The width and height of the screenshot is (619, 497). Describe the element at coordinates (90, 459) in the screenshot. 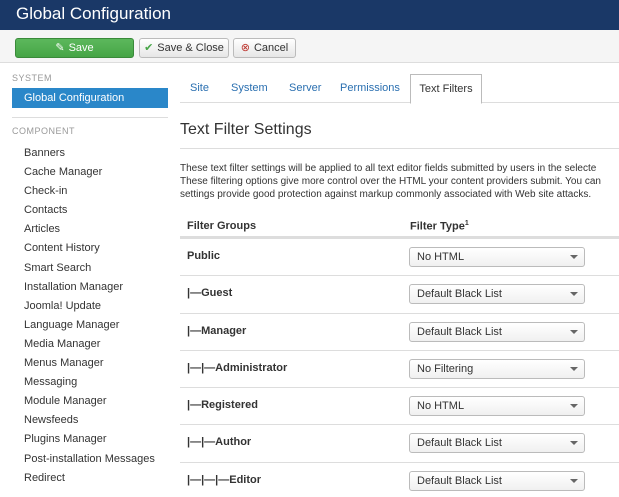

I see `sidebar-item-post-installation-messages: Post-installation Messages` at that location.